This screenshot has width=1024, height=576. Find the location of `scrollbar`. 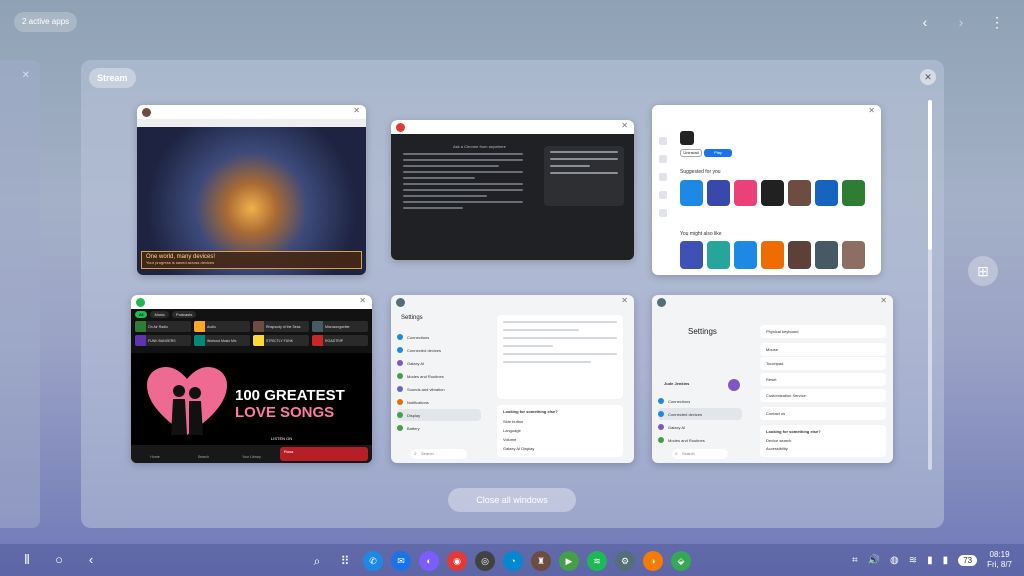

scrollbar is located at coordinates (930, 285).